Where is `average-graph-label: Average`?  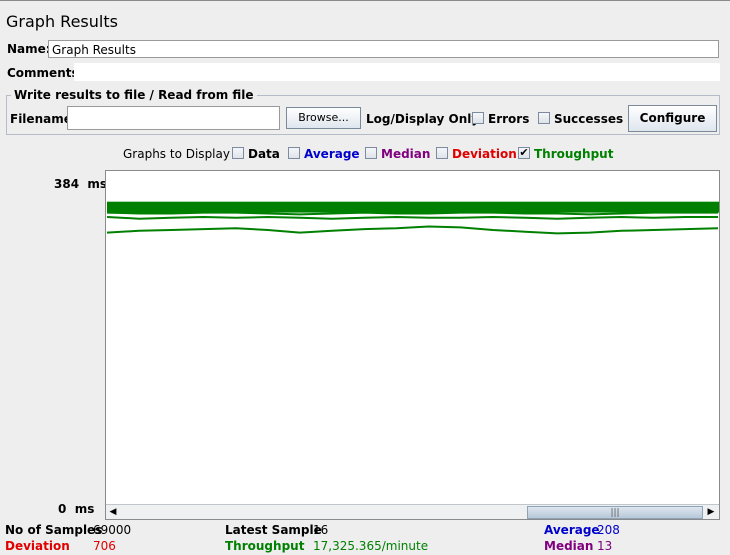
average-graph-label: Average is located at coordinates (332, 154).